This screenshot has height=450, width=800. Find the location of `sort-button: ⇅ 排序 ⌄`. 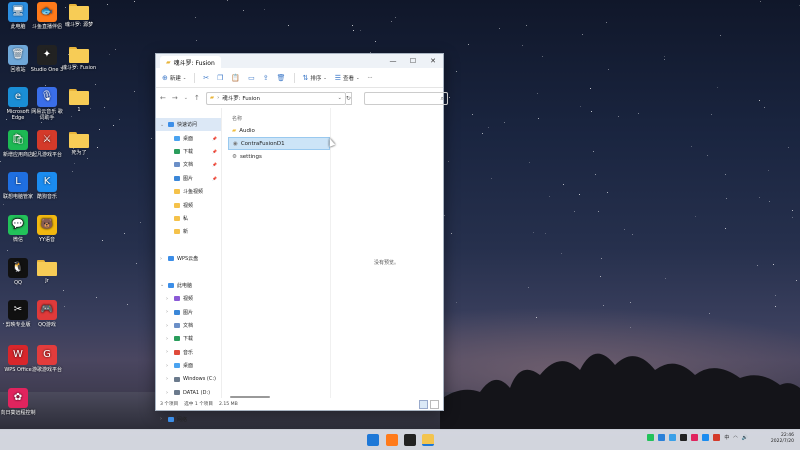

sort-button: ⇅ 排序 ⌄ is located at coordinates (315, 78).